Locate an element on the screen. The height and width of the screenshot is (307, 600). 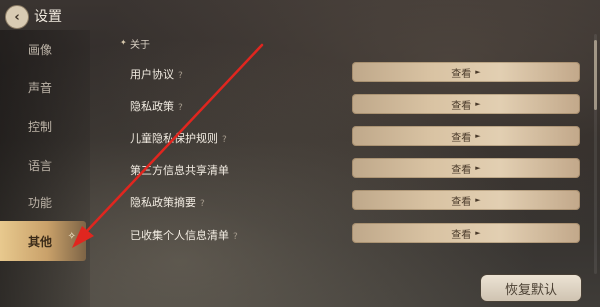
row-label: 隐私政策摘要 is located at coordinates (163, 202).